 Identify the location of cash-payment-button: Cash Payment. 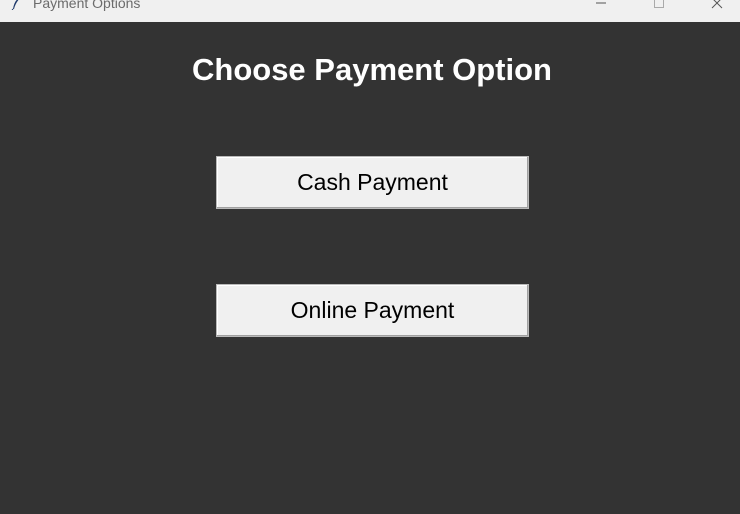
(372, 182).